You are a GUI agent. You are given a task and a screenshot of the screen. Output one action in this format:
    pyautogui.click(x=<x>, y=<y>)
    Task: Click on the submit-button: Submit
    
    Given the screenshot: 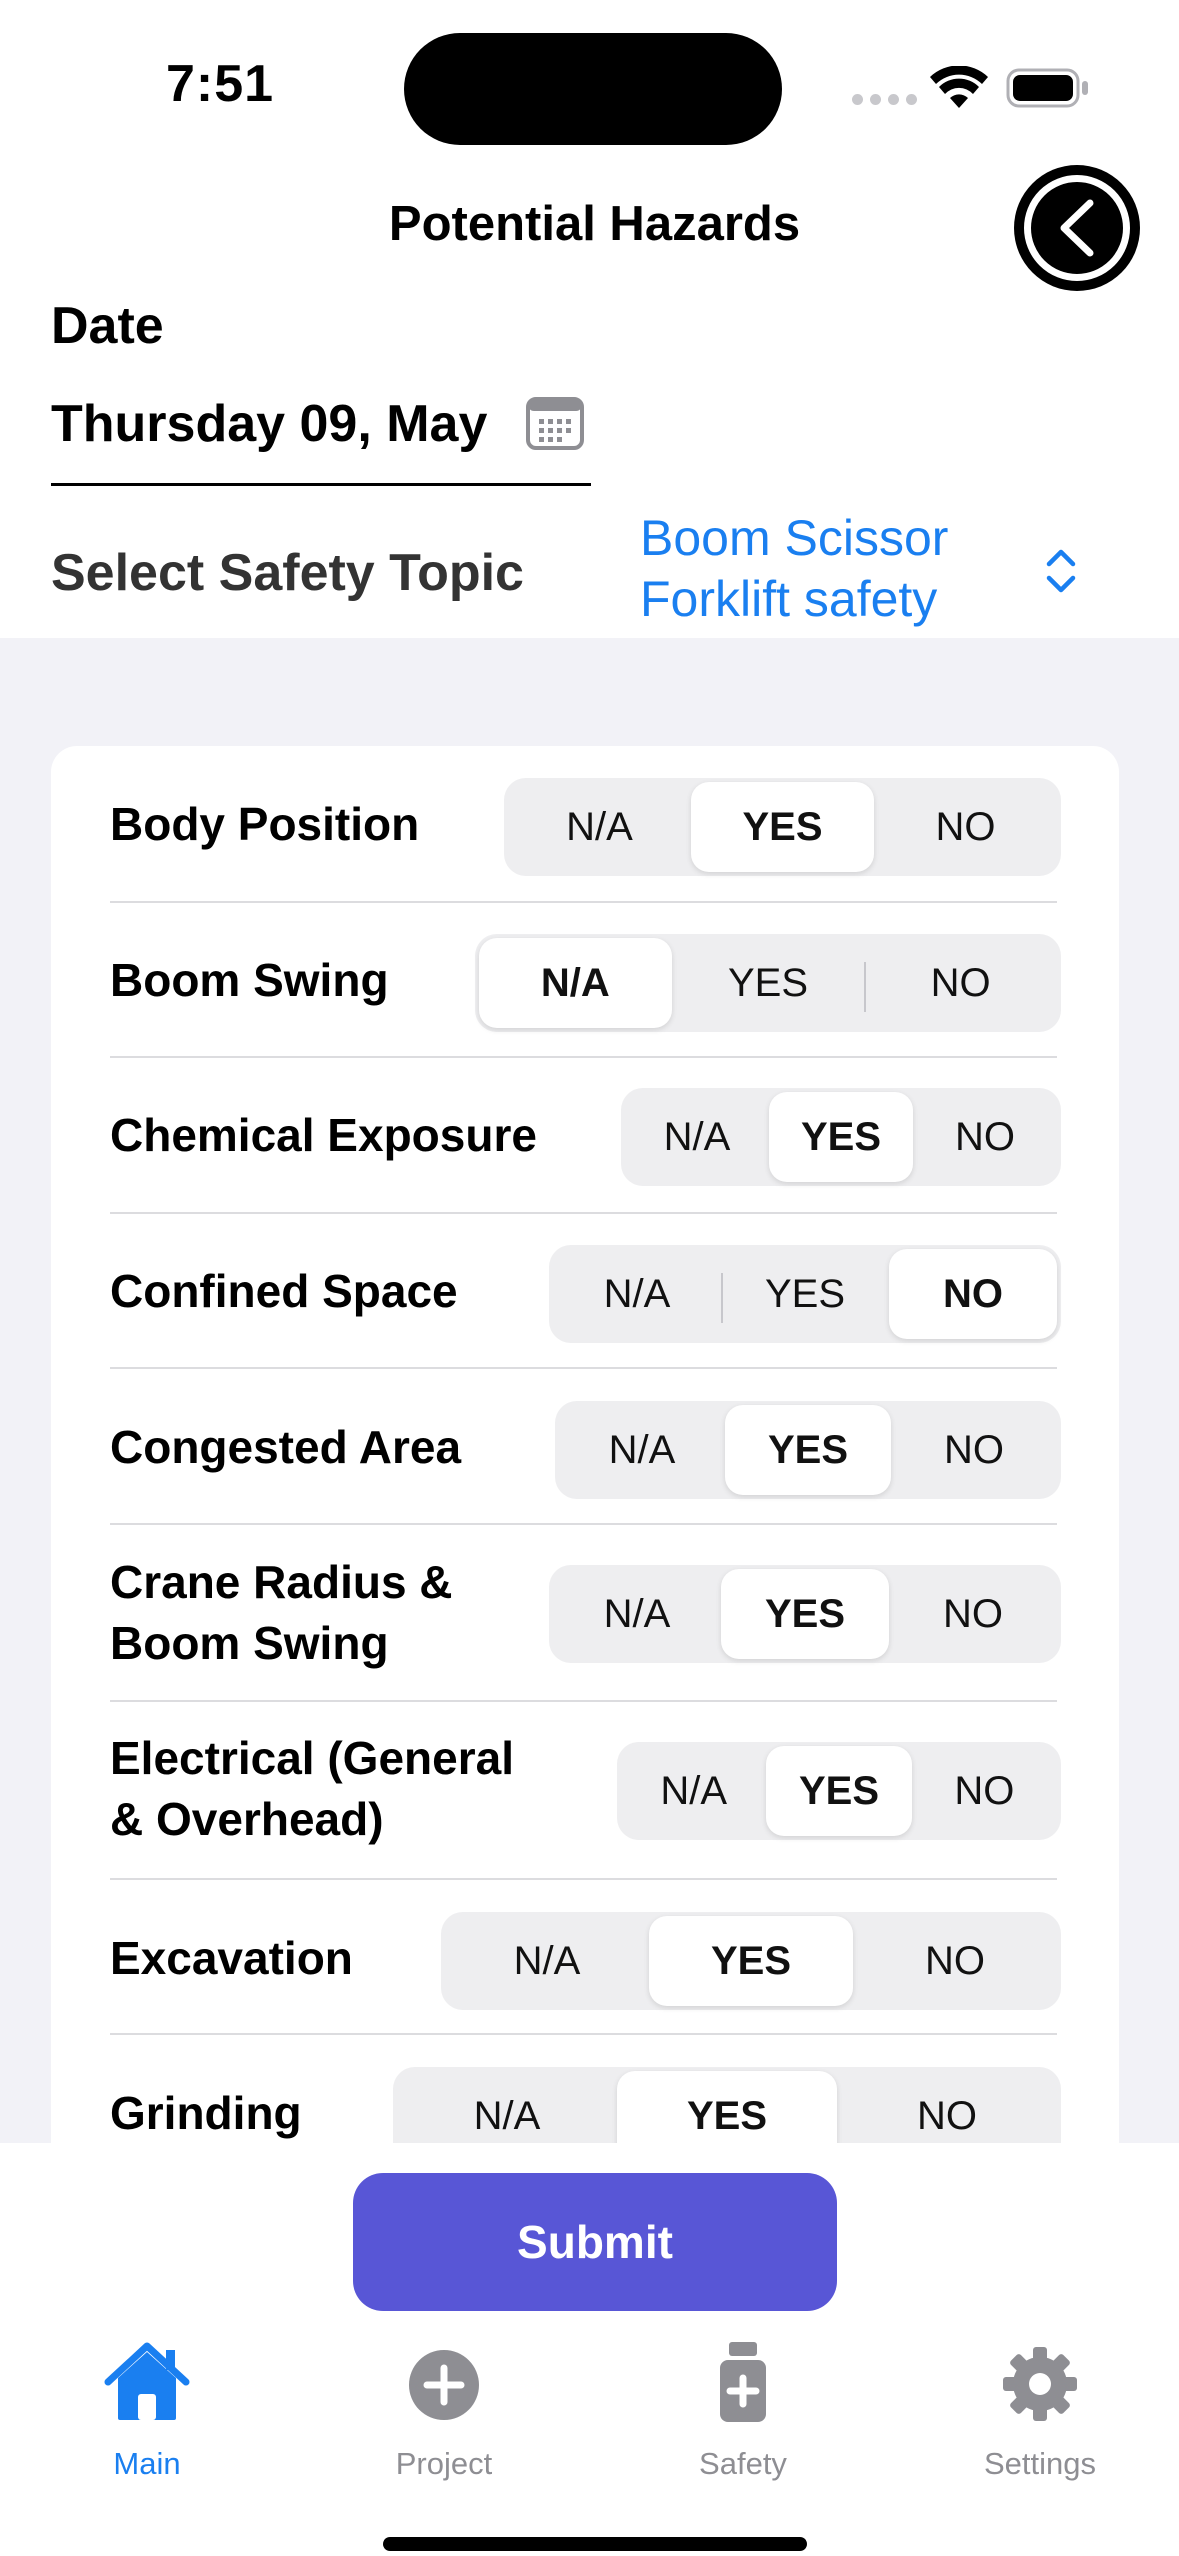 What is the action you would take?
    pyautogui.click(x=595, y=2242)
    